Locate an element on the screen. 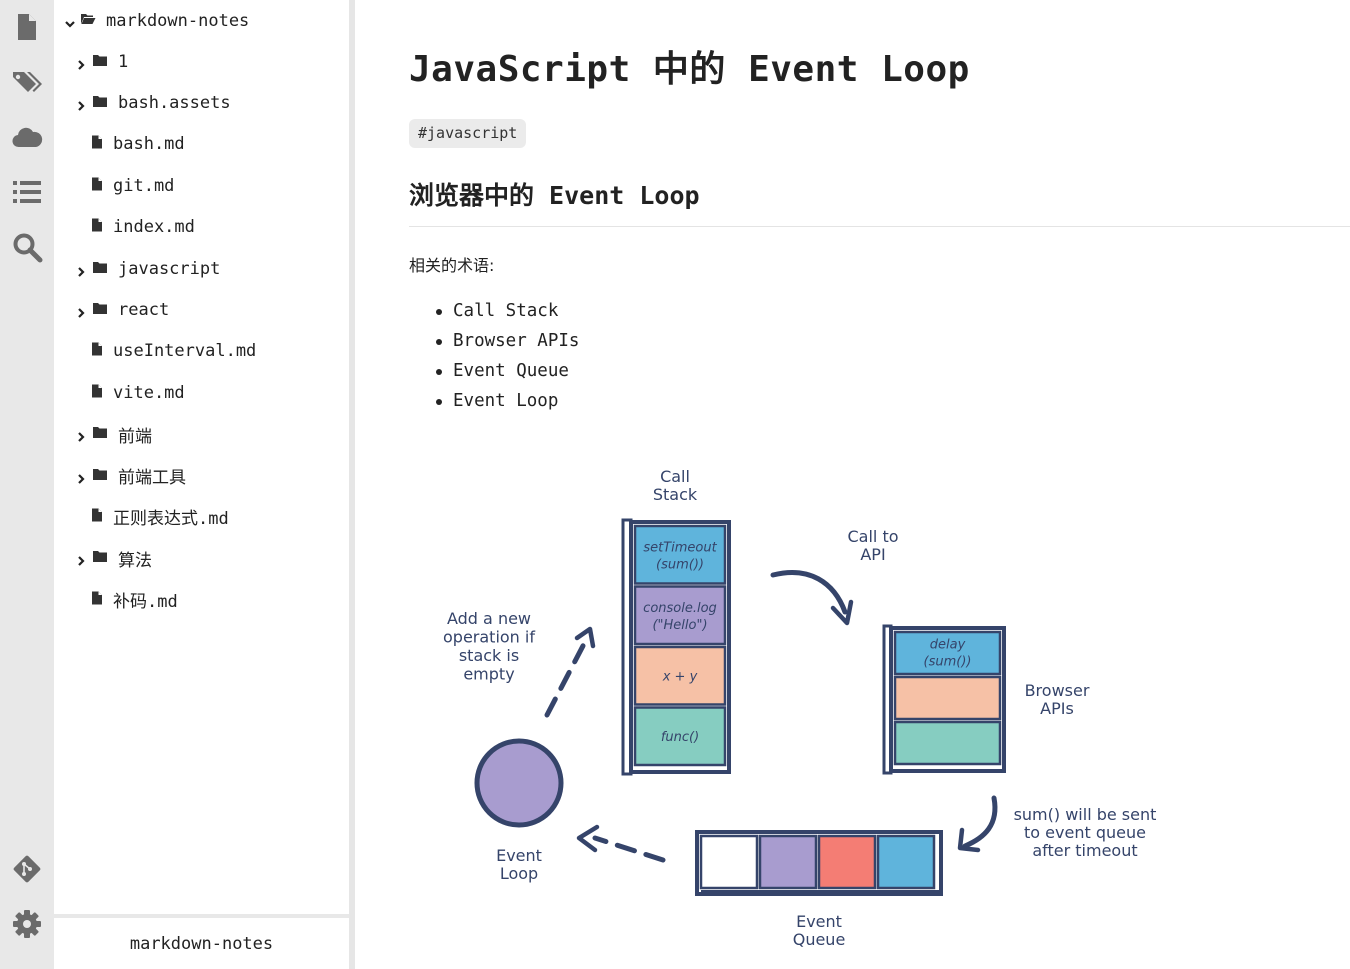 The width and height of the screenshot is (1350, 969). tree-item-label: 前端工具 is located at coordinates (152, 478).